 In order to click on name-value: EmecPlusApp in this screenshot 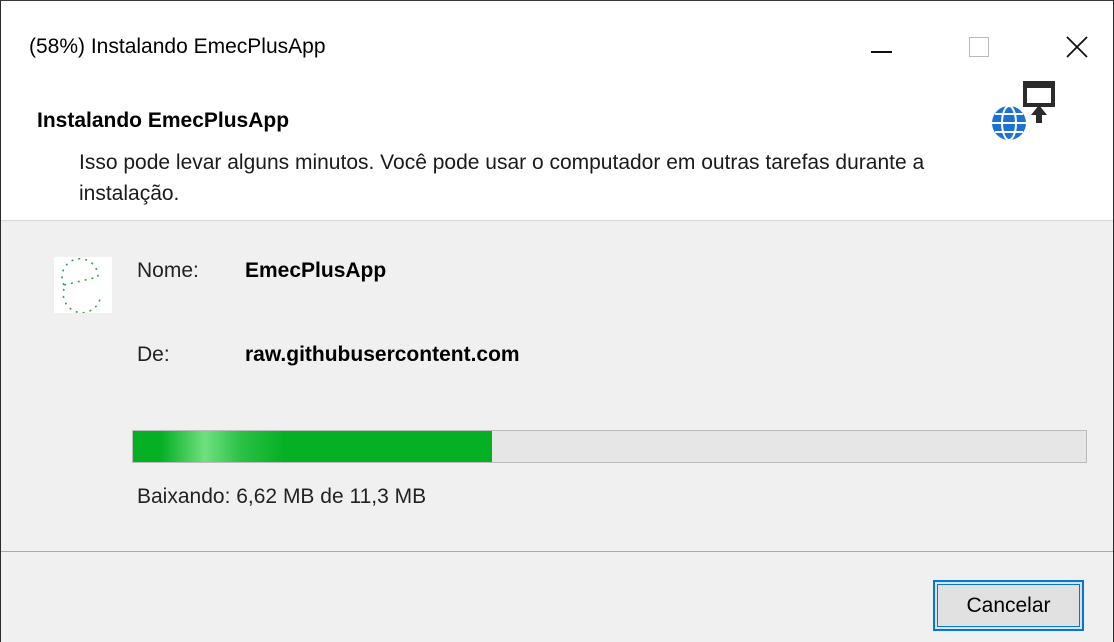, I will do `click(316, 270)`.